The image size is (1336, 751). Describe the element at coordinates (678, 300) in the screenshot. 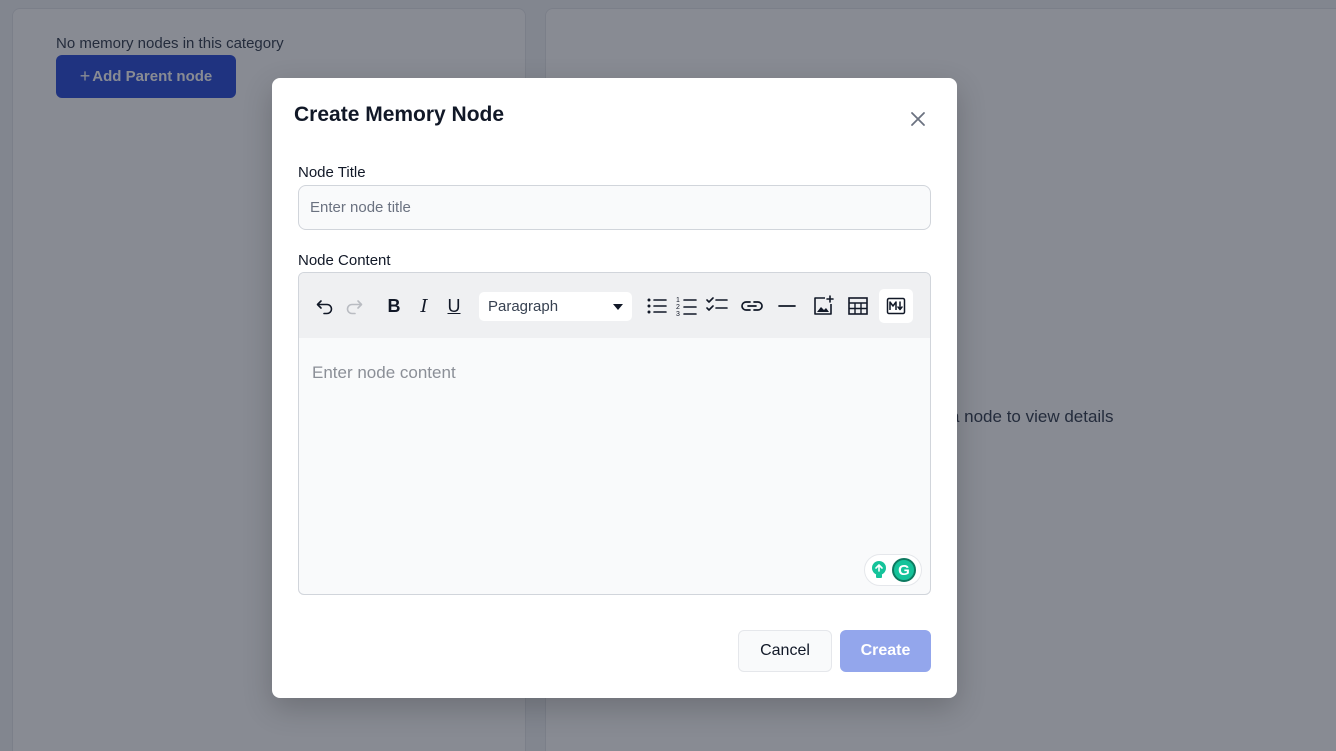

I see `svg-text: 1` at that location.